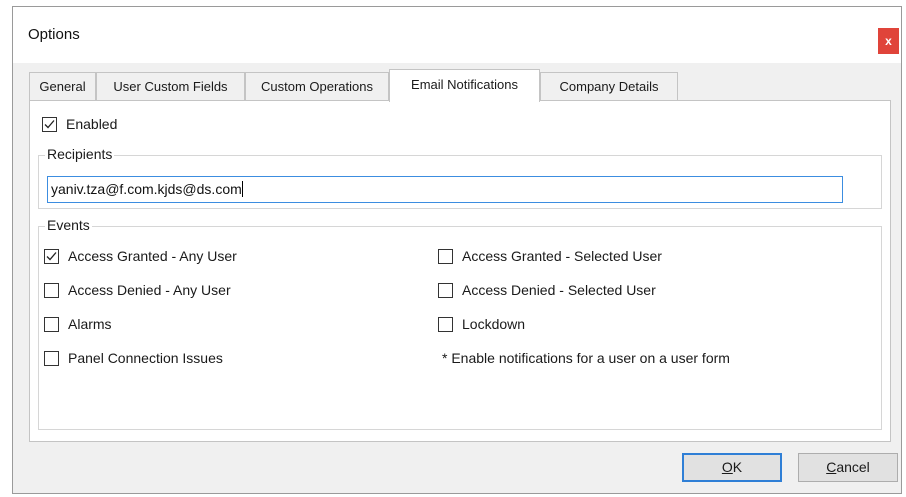 The width and height of the screenshot is (906, 497). Describe the element at coordinates (559, 290) in the screenshot. I see `access-denied-selected-user-label: Access Denied - Selected User` at that location.